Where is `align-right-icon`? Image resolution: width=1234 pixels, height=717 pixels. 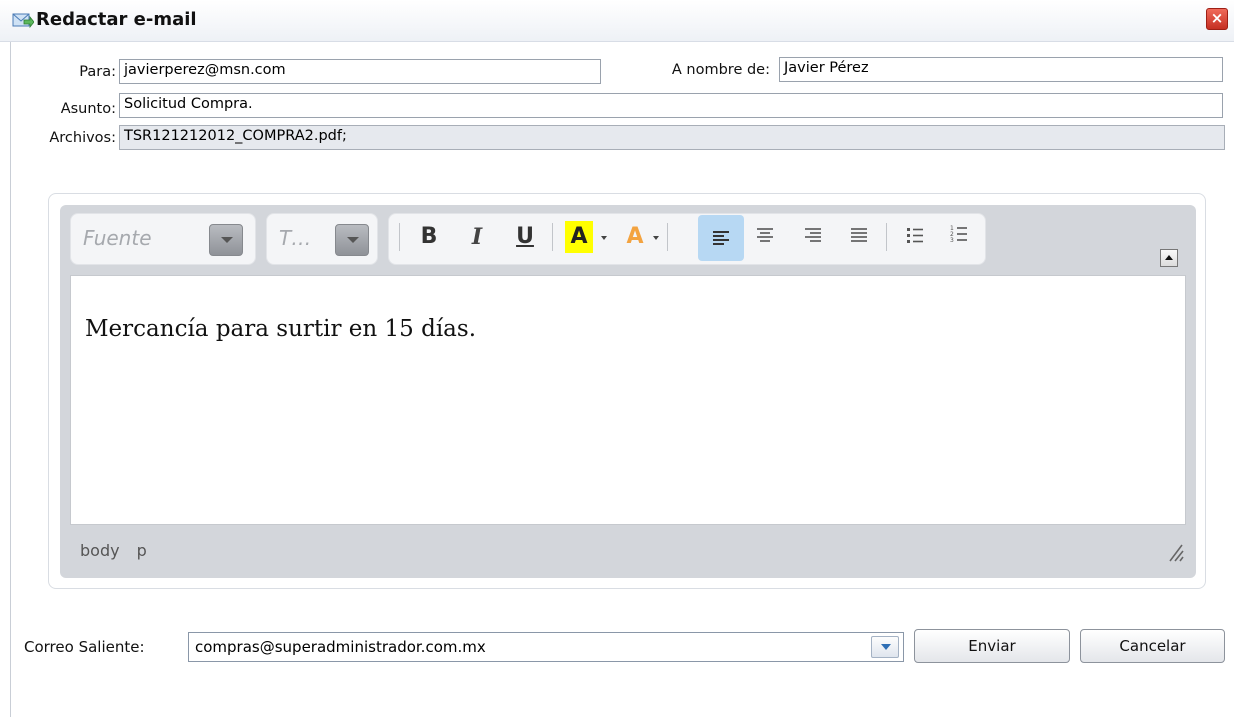 align-right-icon is located at coordinates (813, 235).